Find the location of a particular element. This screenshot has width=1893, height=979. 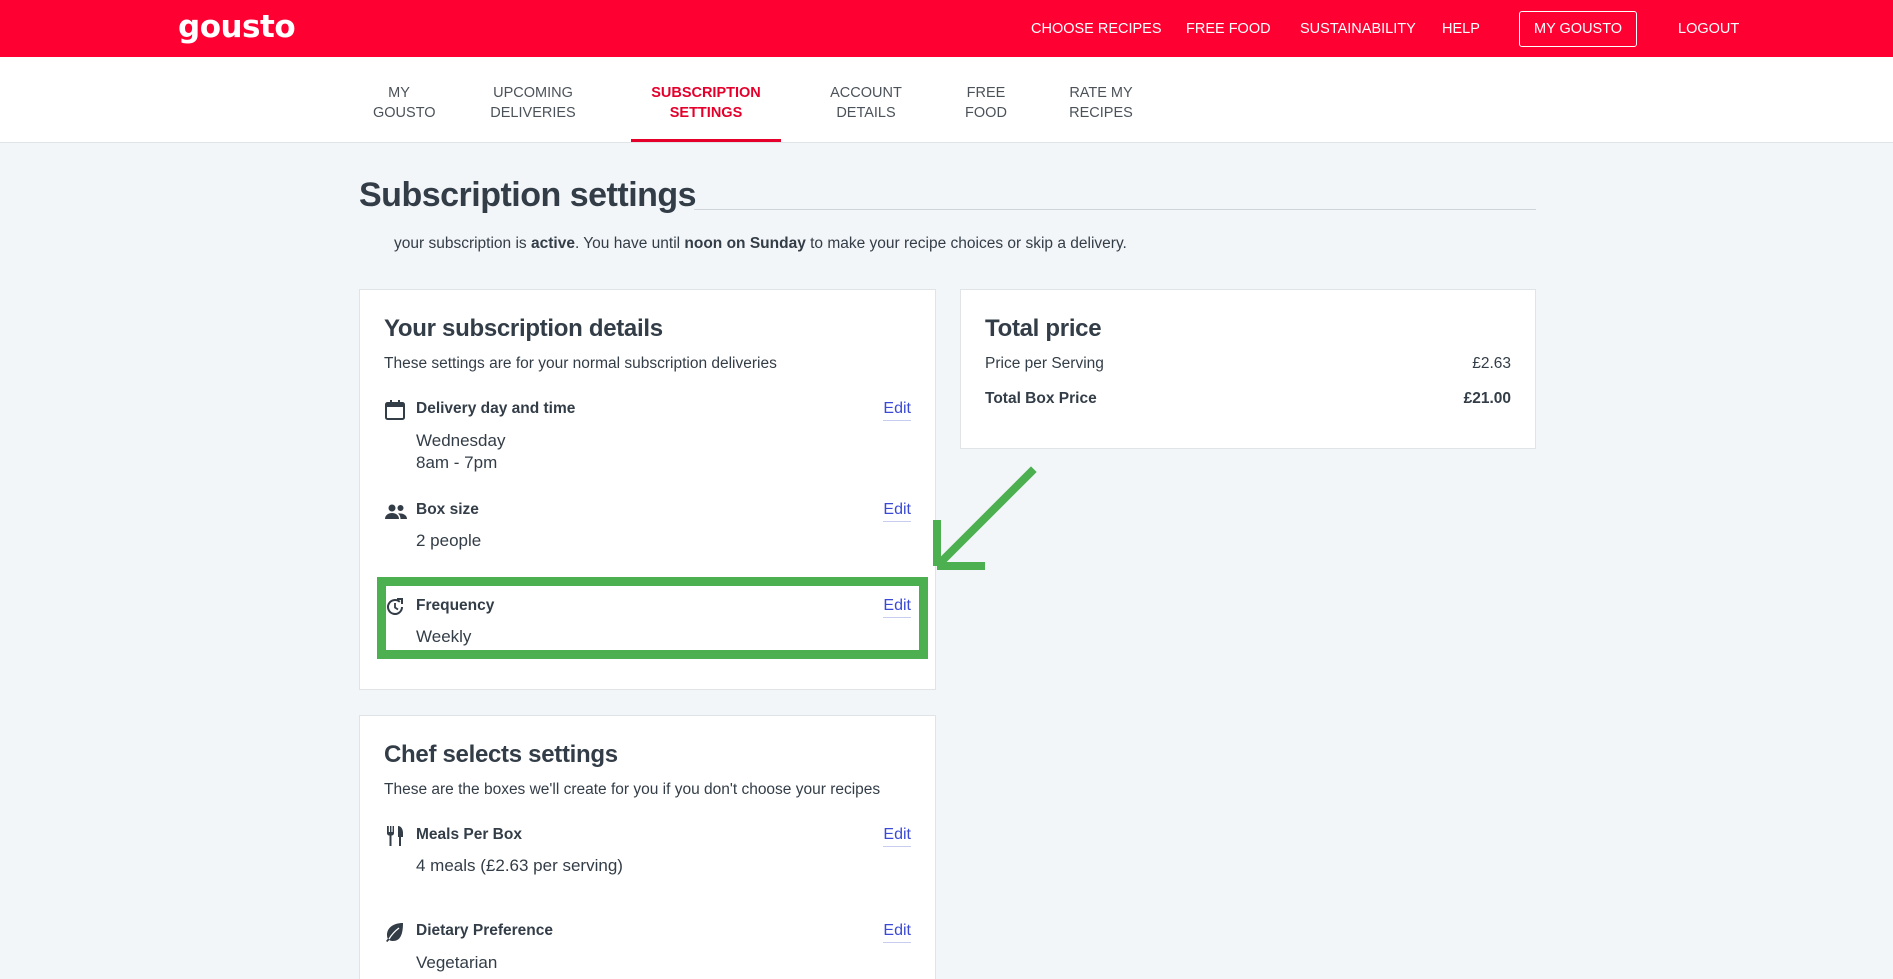

tab-upcoming-deliveries: UPCOMING DELIVERIES is located at coordinates (533, 103).